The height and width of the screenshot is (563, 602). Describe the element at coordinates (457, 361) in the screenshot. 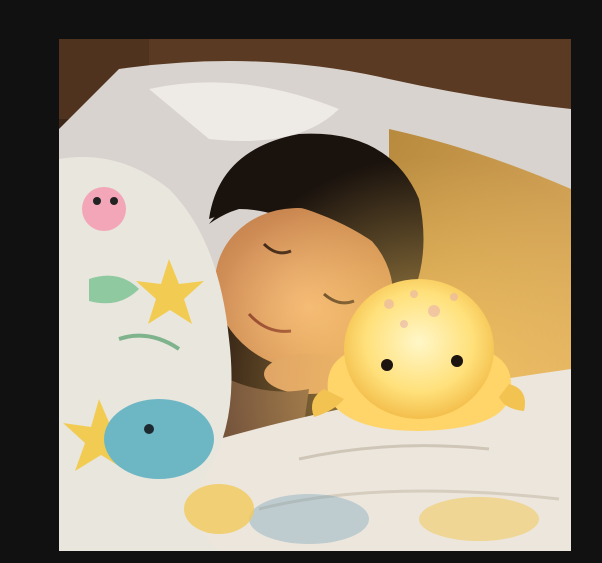

I see `lamp-eye-right` at that location.